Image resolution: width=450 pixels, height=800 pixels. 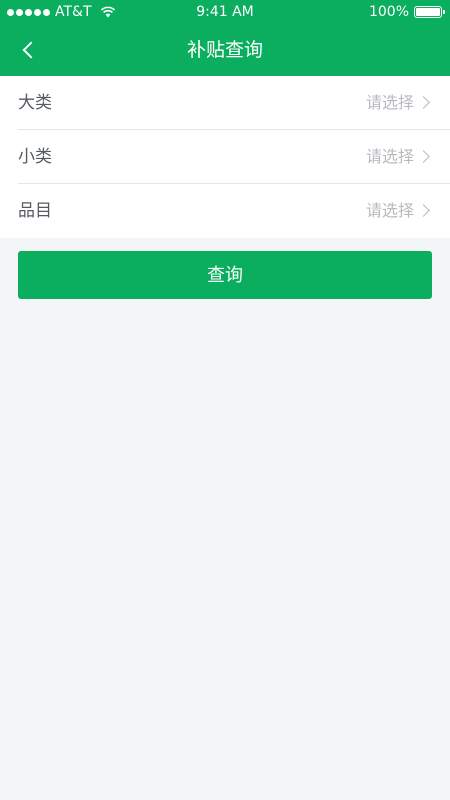 What do you see at coordinates (389, 156) in the screenshot?
I see `subcategory-value: 请选择` at bounding box center [389, 156].